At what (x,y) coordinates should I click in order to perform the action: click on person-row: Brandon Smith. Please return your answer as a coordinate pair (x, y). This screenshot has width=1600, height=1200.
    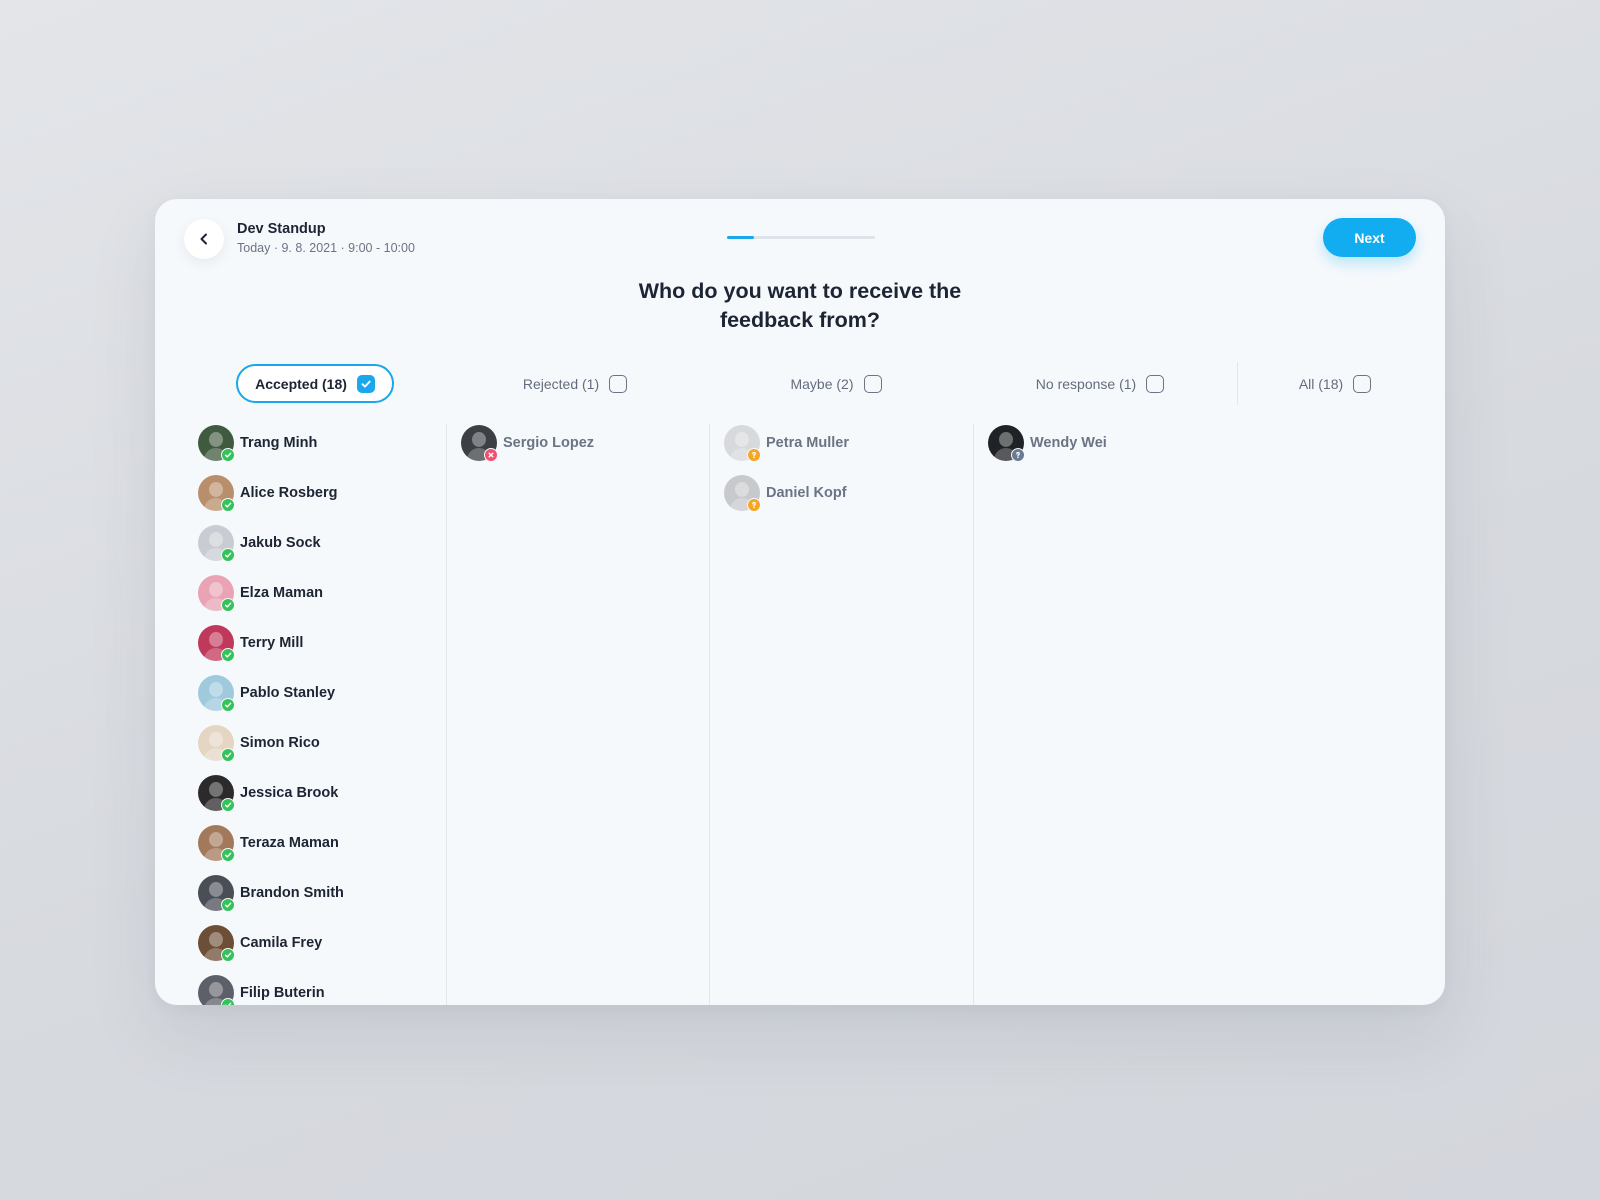
    Looking at the image, I should click on (271, 893).